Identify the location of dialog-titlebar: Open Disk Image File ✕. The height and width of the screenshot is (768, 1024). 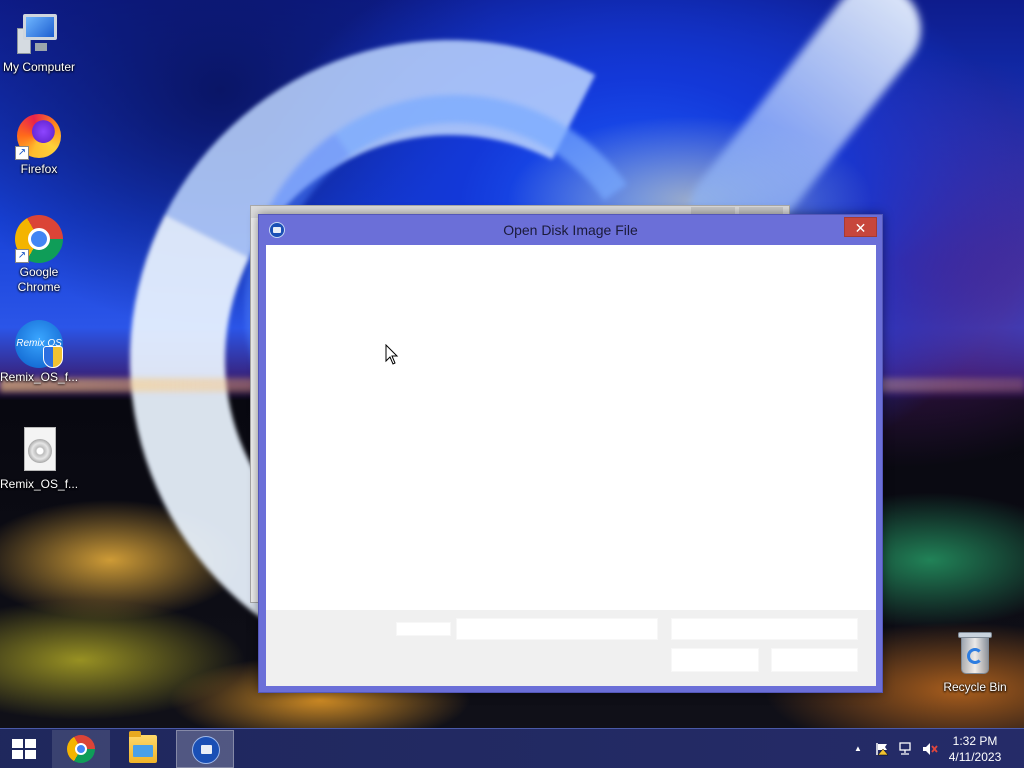
(570, 230).